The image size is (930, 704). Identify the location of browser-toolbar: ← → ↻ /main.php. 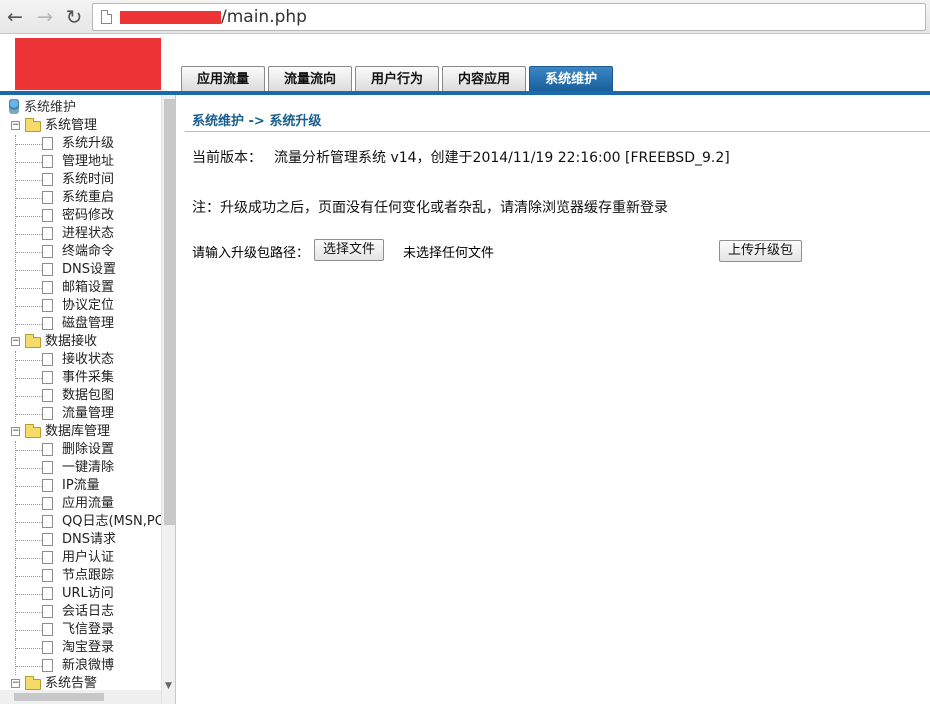
(465, 17).